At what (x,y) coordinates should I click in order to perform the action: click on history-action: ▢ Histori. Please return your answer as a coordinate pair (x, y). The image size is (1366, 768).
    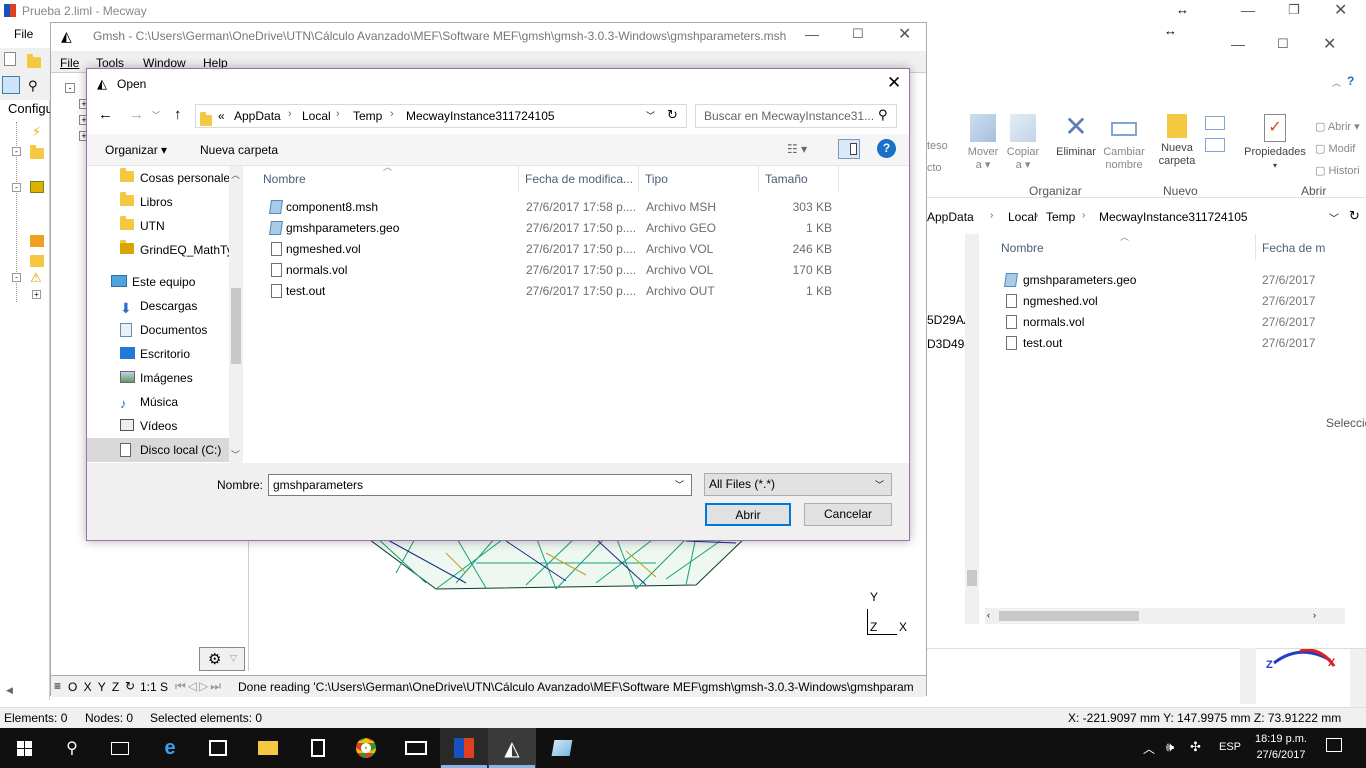
    Looking at the image, I should click on (1337, 171).